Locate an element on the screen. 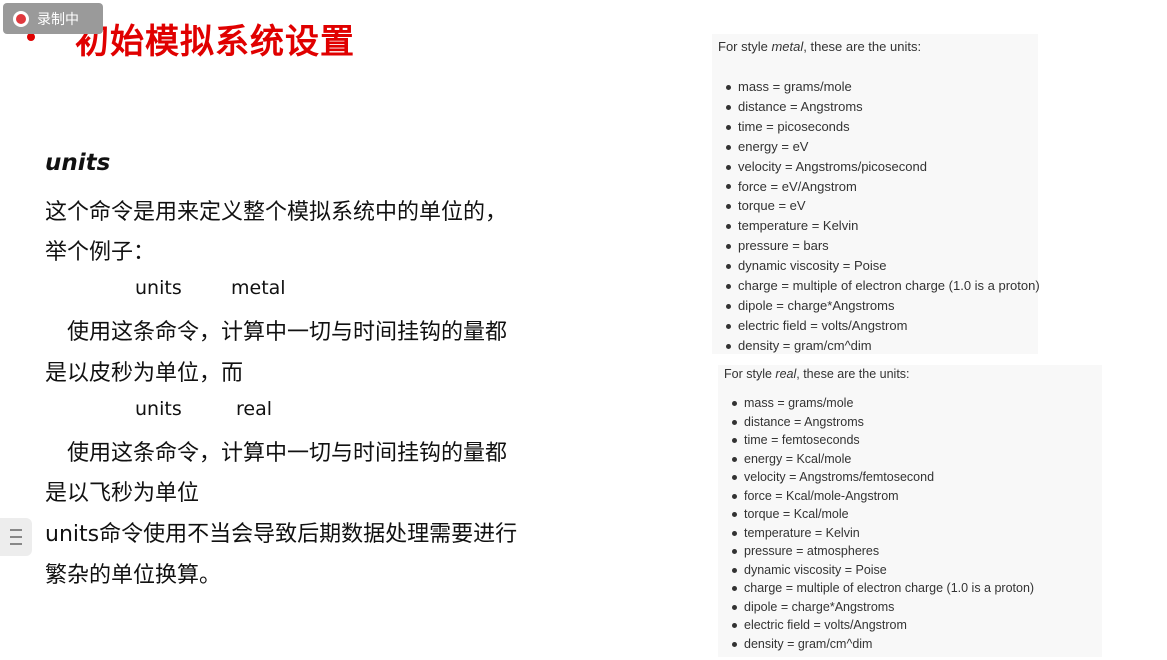 The image size is (1167, 660). unit-item: energy = eV is located at coordinates (883, 147).